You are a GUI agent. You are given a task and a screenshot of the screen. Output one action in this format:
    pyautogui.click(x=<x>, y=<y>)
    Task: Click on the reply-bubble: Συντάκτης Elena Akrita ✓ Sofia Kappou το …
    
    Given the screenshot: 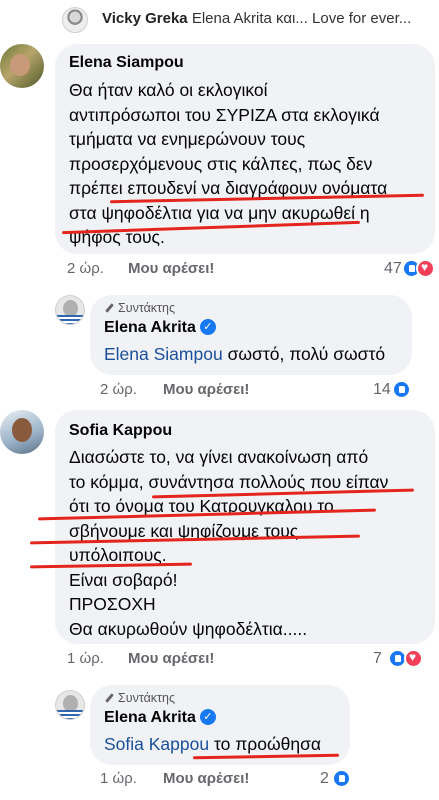 What is the action you would take?
    pyautogui.click(x=220, y=725)
    